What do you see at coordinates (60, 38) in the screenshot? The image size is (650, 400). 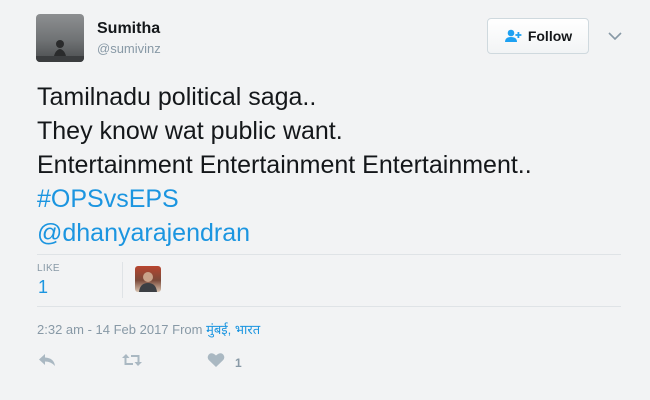 I see `avatar` at bounding box center [60, 38].